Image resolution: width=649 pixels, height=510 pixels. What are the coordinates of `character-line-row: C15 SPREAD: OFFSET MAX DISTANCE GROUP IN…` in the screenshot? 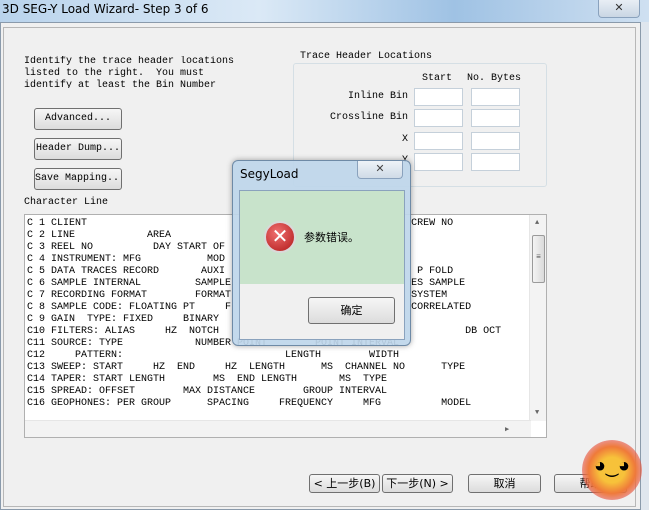 It's located at (207, 391).